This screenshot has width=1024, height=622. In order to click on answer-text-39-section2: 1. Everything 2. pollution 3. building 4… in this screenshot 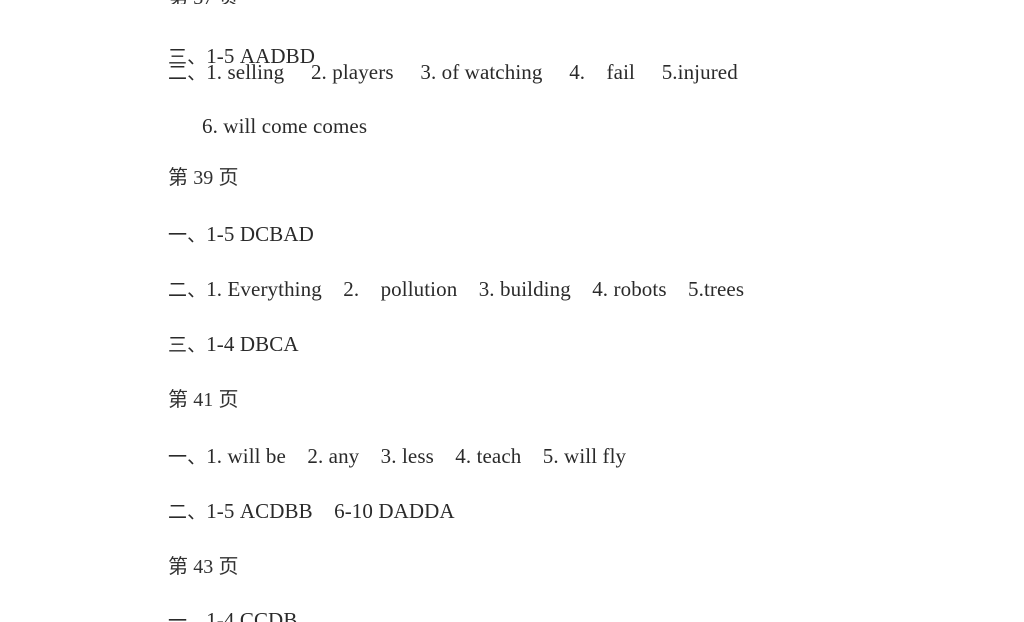, I will do `click(475, 289)`.